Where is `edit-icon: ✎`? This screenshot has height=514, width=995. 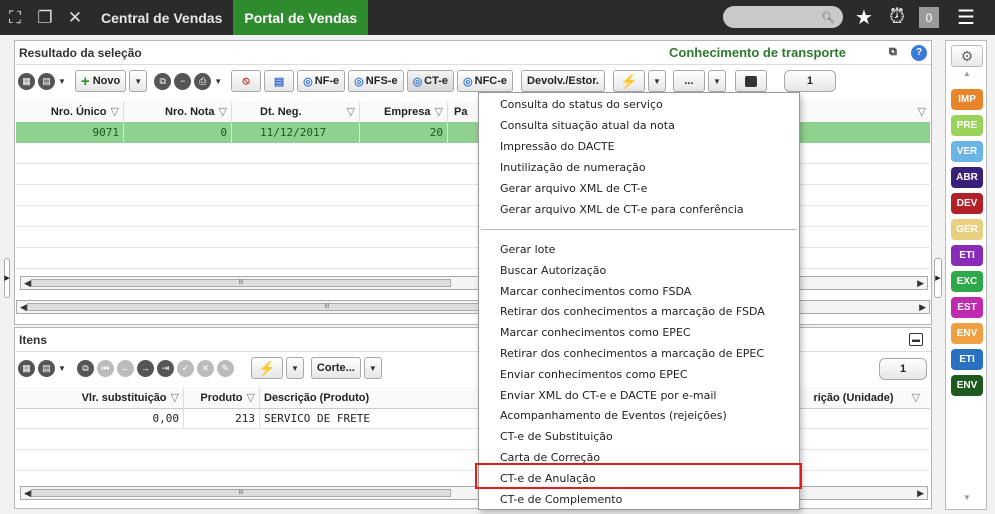 edit-icon: ✎ is located at coordinates (225, 368).